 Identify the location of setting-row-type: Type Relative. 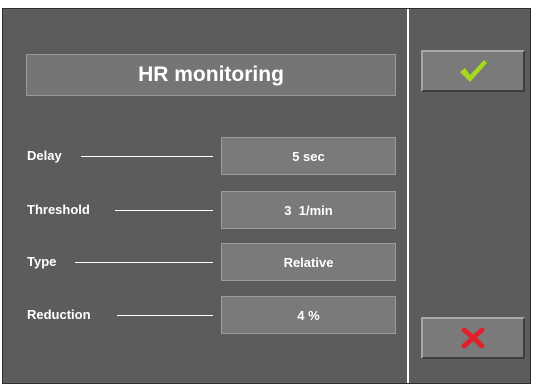
(212, 262).